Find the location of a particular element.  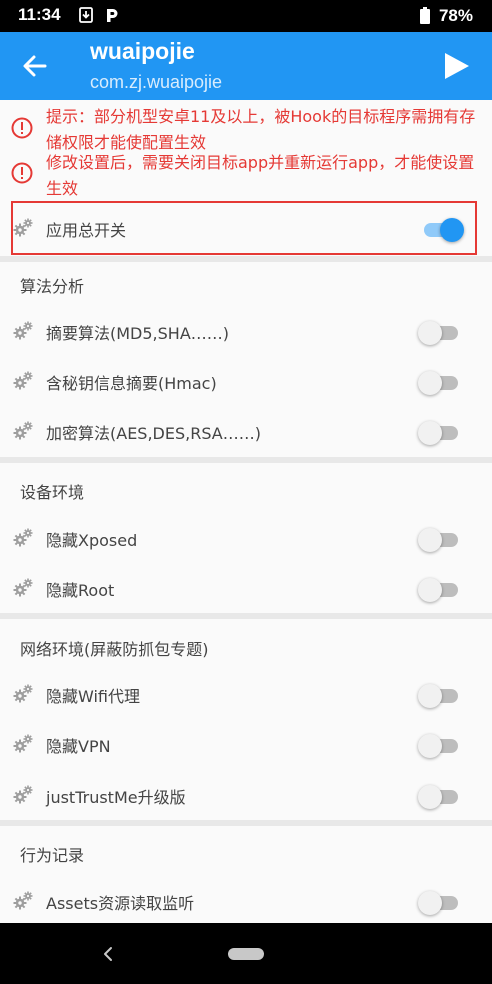

navigation-bar is located at coordinates (246, 953).